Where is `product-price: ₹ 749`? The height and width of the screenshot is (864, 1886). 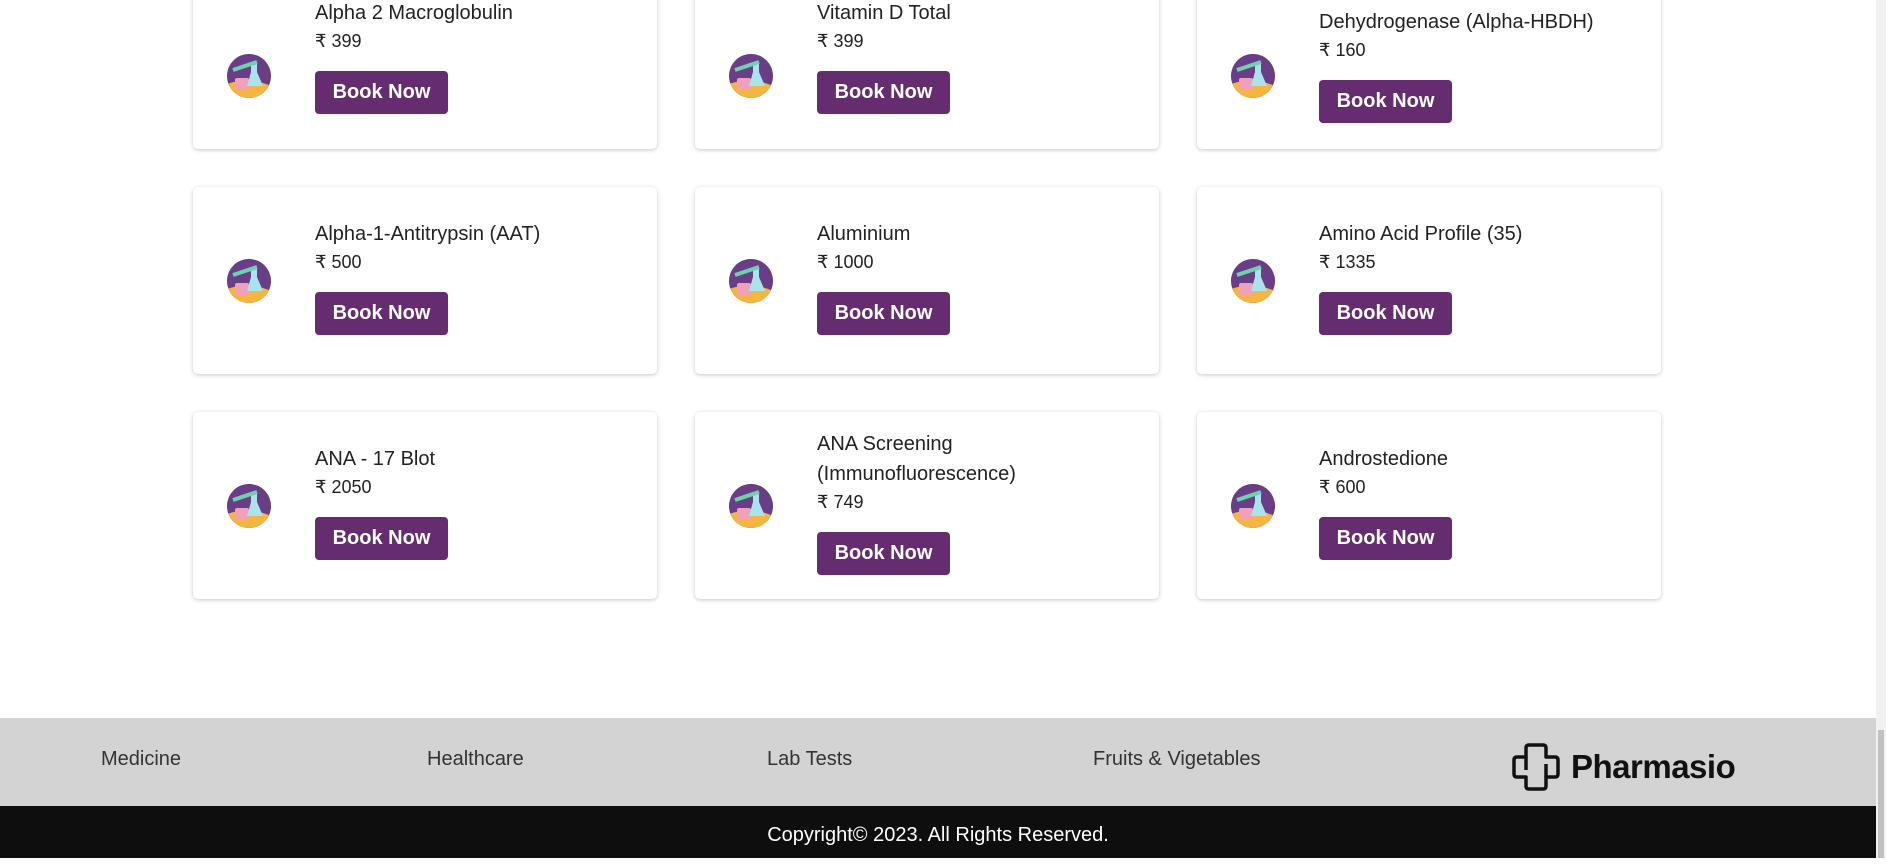
product-price: ₹ 749 is located at coordinates (840, 502).